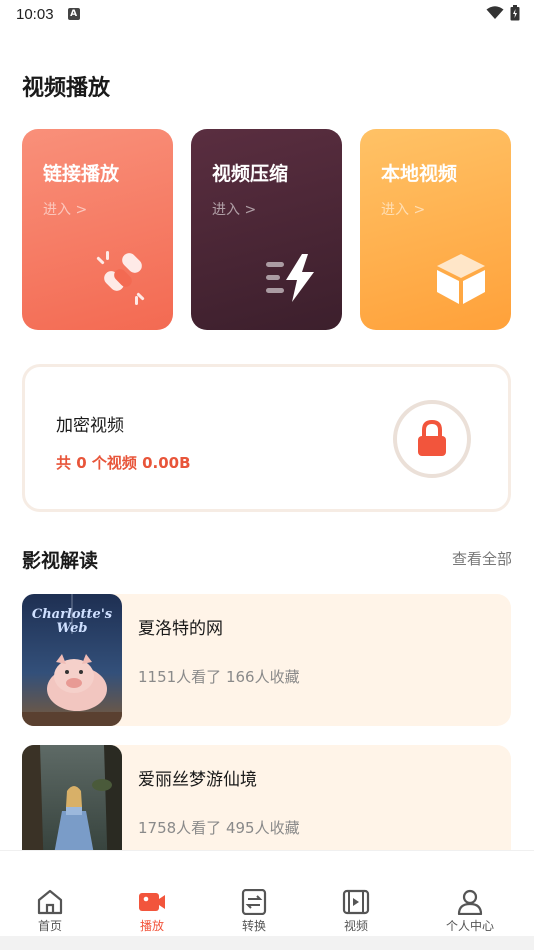 The height and width of the screenshot is (950, 534). What do you see at coordinates (73, 14) in the screenshot?
I see `notification-icon: A` at bounding box center [73, 14].